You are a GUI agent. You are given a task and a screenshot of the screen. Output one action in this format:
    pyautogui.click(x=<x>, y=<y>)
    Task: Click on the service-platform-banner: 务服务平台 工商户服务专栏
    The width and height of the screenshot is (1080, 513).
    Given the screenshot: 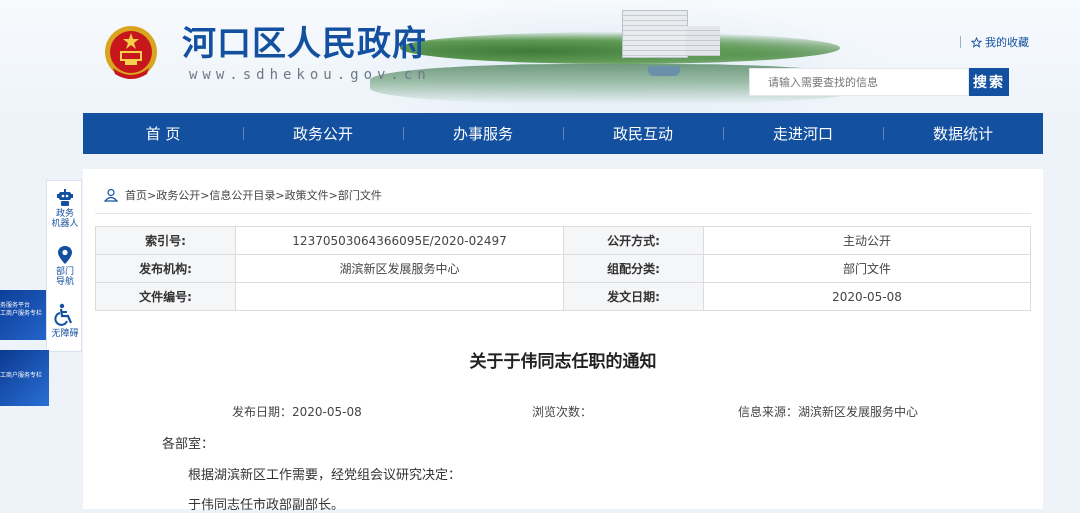 What is the action you would take?
    pyautogui.click(x=23, y=315)
    